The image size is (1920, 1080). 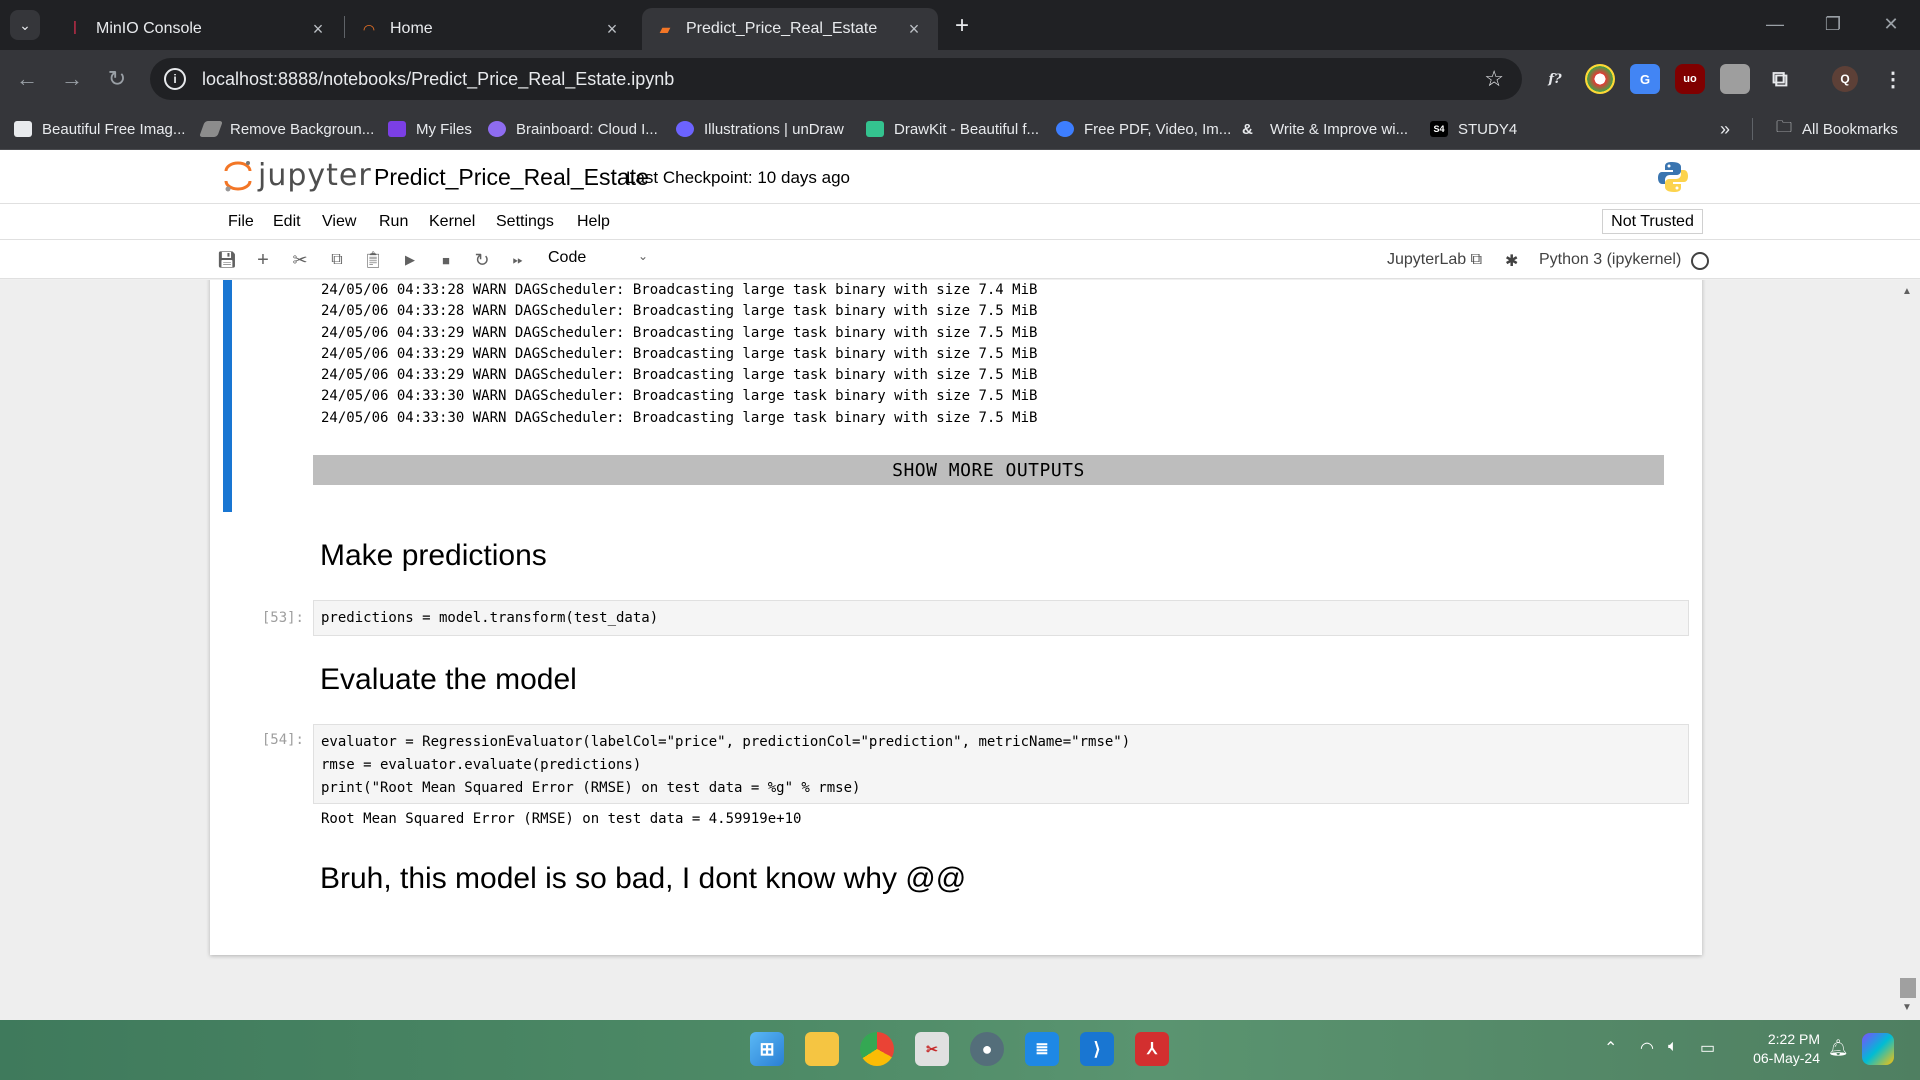 What do you see at coordinates (1511, 261) in the screenshot?
I see `debugger-bug-icon: ✱` at bounding box center [1511, 261].